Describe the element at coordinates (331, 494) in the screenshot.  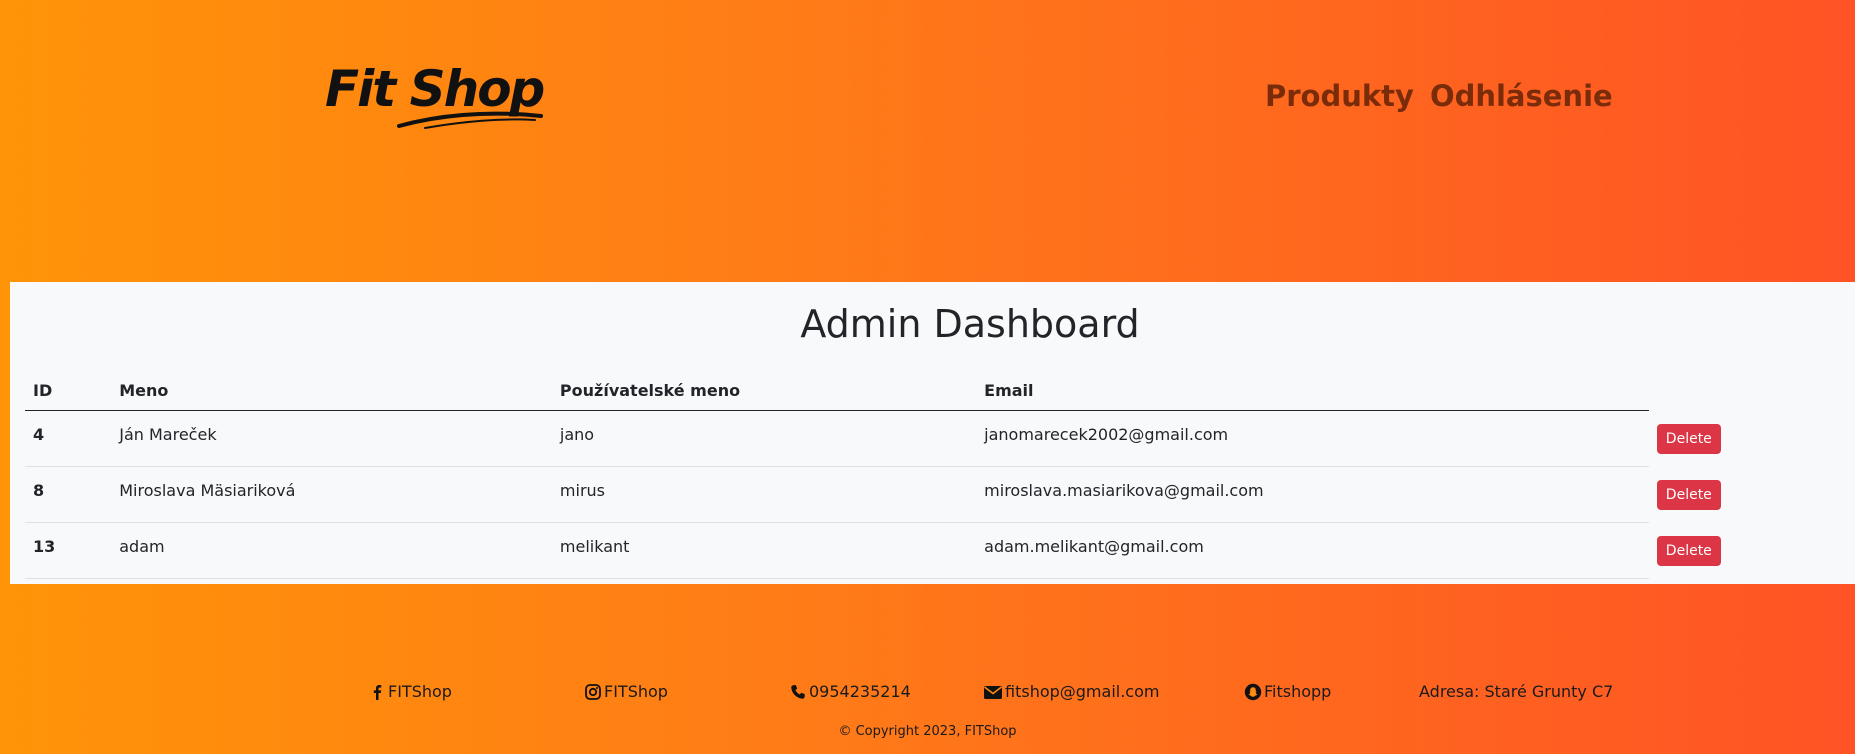
I see `cell-name: Miroslava Mäsiariková` at that location.